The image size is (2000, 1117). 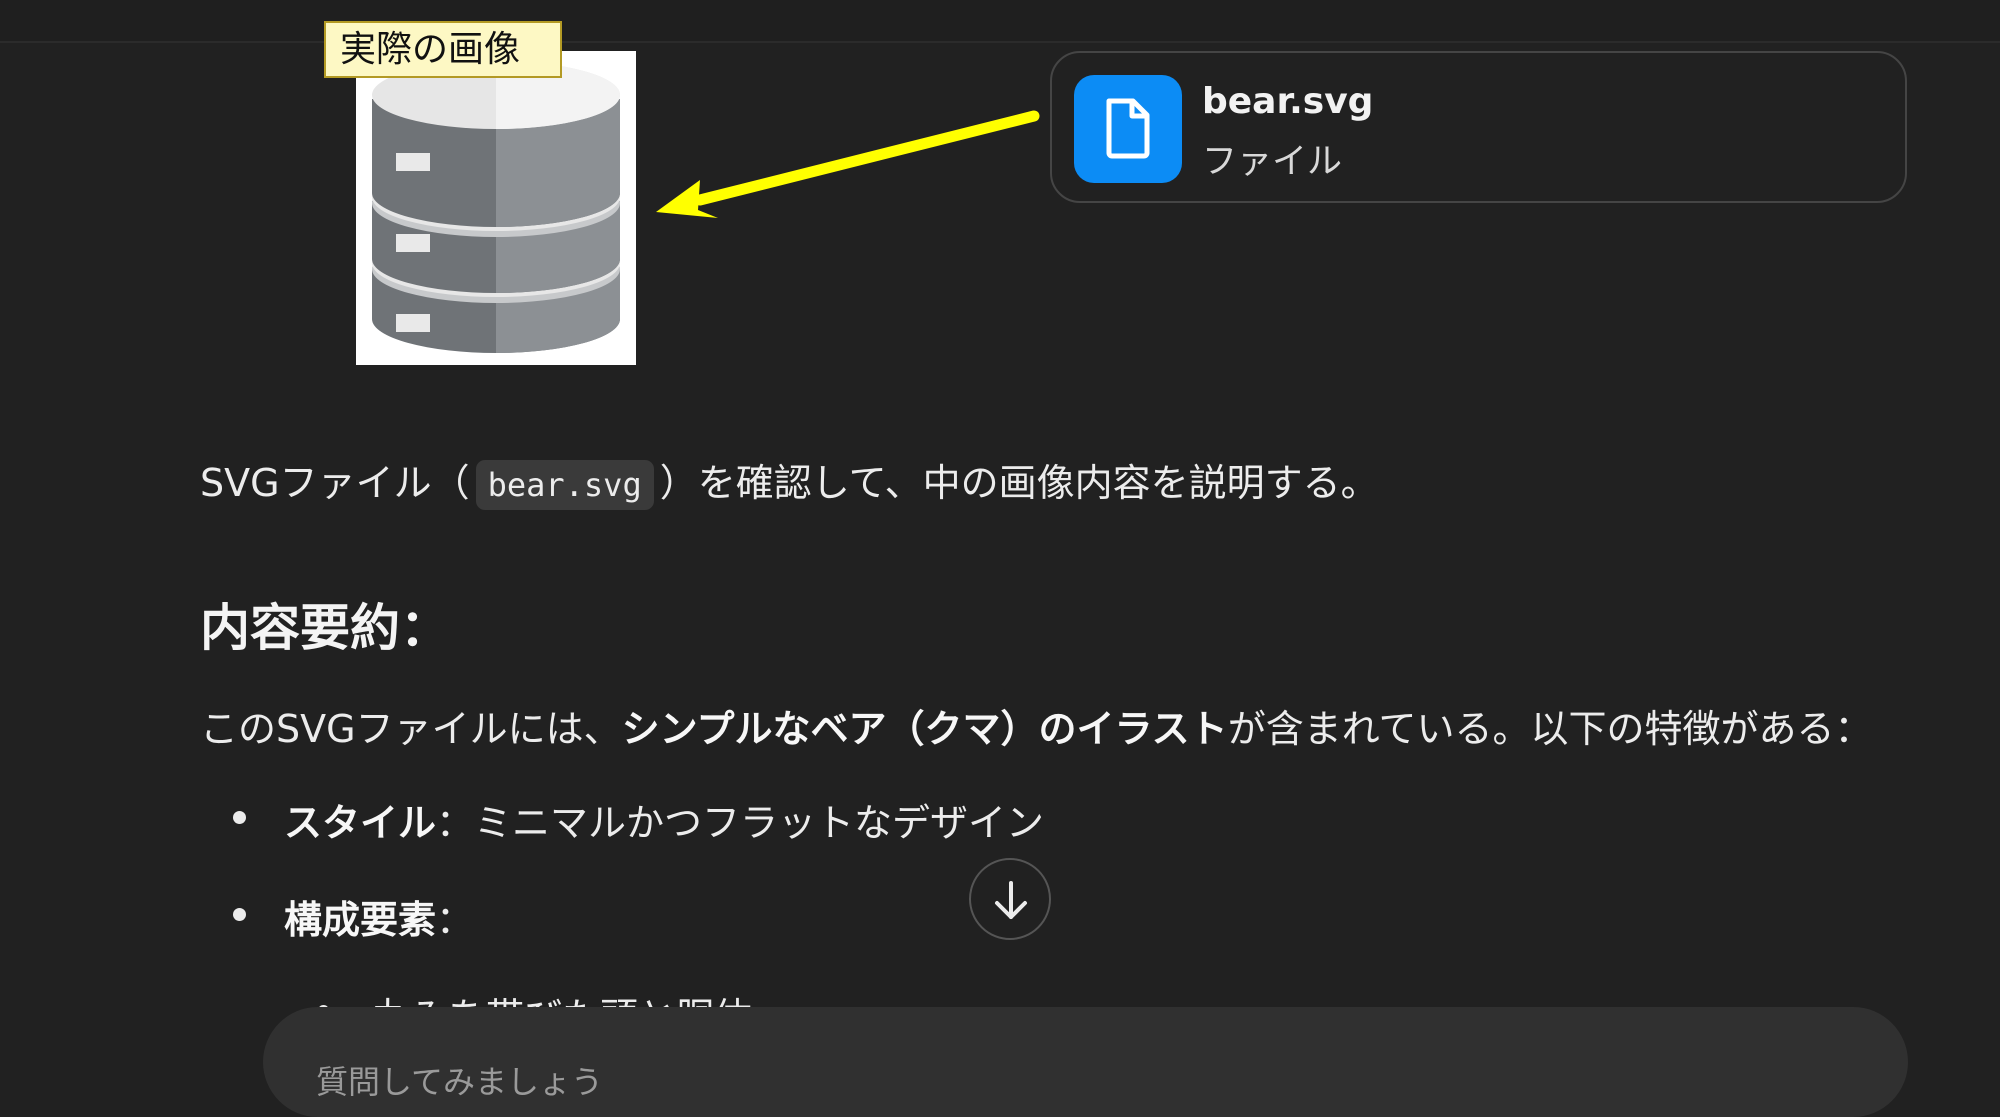 I want to click on intro-paragraph: SVGファイル（ bear.svg ）を確認して、中の画像内容を説明する。, so click(x=789, y=481).